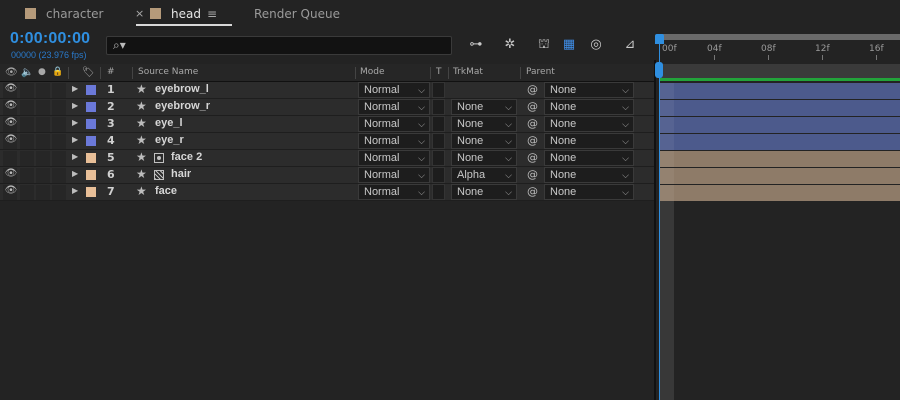 This screenshot has height=400, width=900. Describe the element at coordinates (327, 192) in the screenshot. I see `layer-row: 👁 ▶ 7 ★ face Normal ⌵ None ⌵ @ None ⌵` at that location.